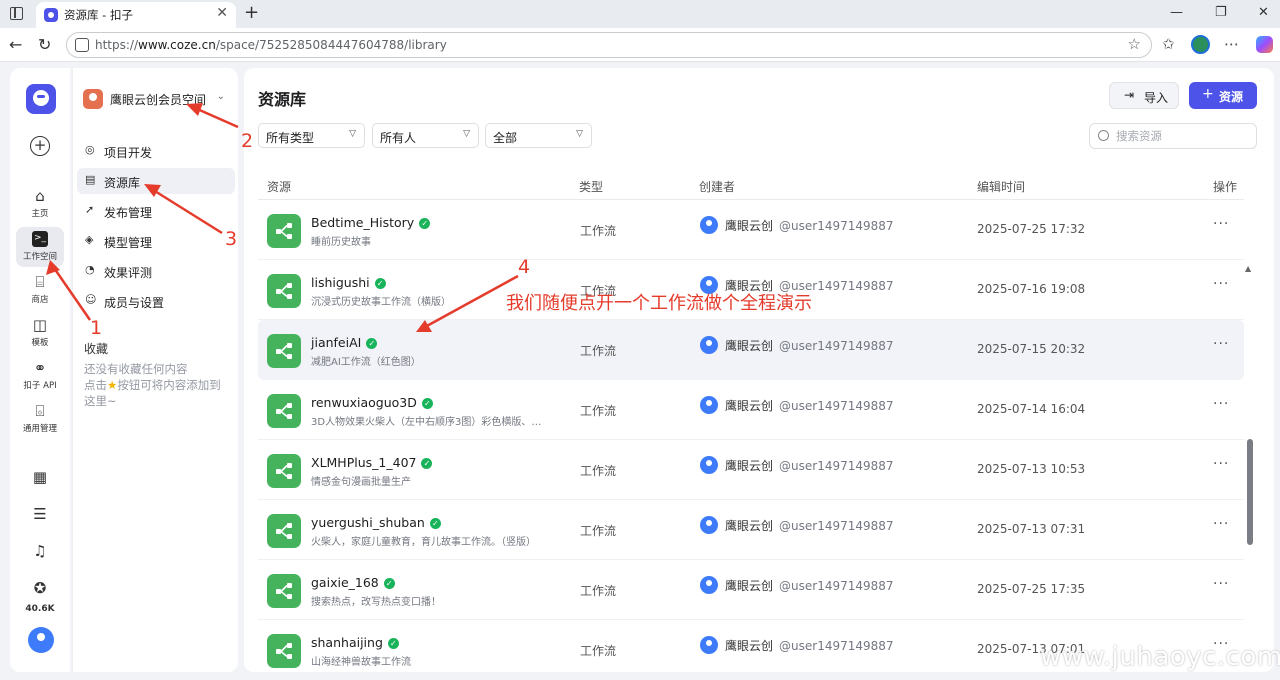 Image resolution: width=1280 pixels, height=680 pixels. Describe the element at coordinates (282, 217) in the screenshot. I see `annotation-arrows` at that location.